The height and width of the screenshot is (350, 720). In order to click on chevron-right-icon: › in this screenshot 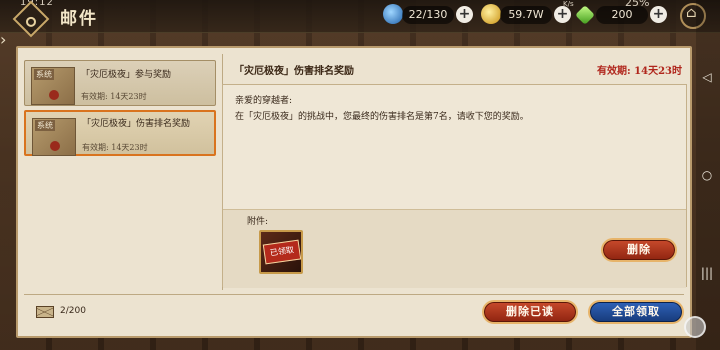, I will do `click(7, 41)`.